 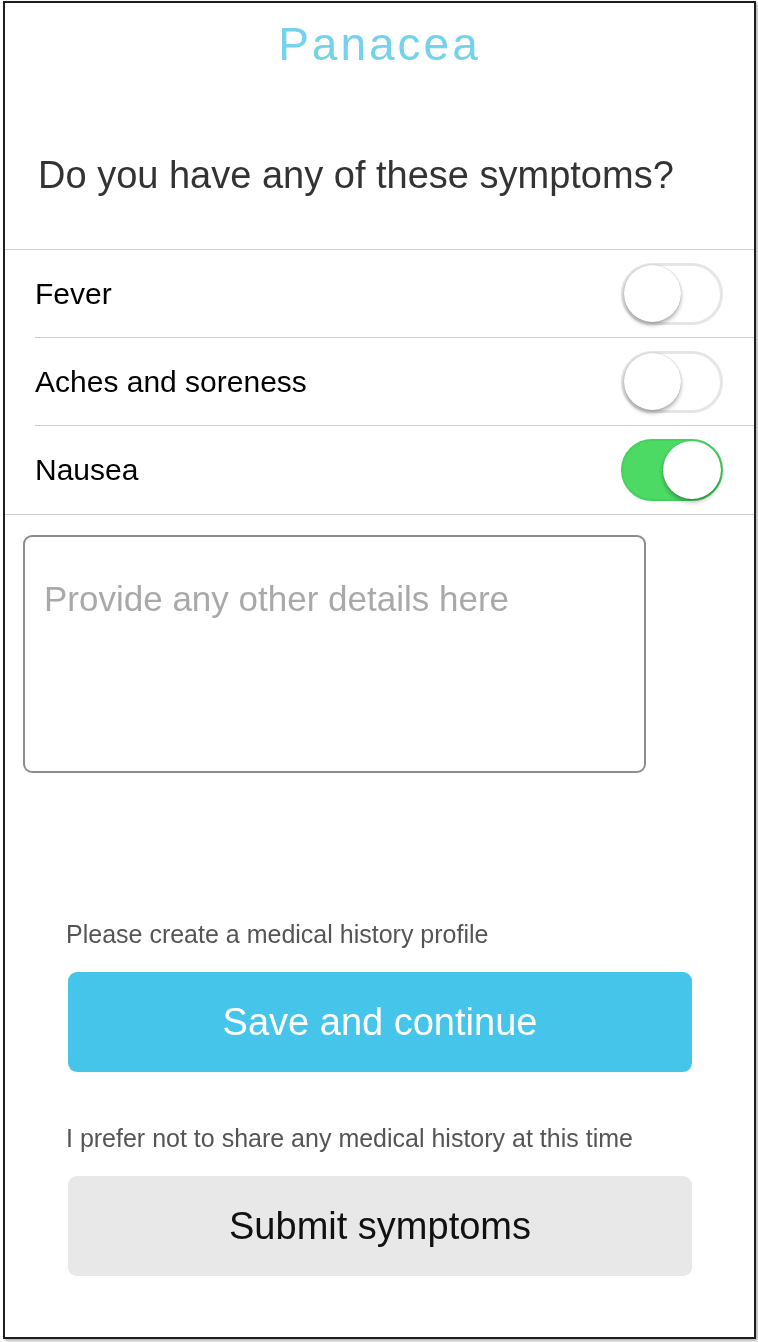 I want to click on symptom-label: Nausea, so click(x=87, y=470).